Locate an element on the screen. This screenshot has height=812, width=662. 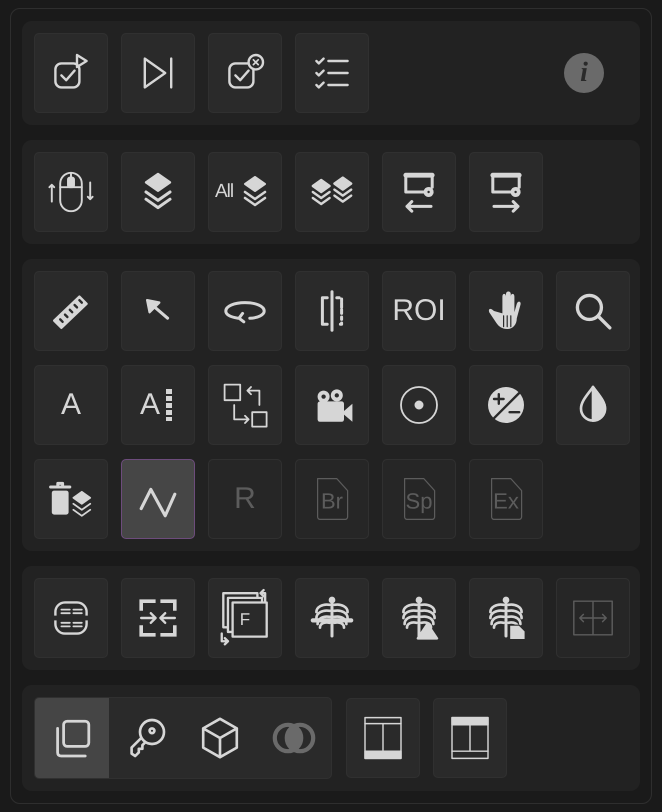
tool-button: ROI is located at coordinates (419, 311).